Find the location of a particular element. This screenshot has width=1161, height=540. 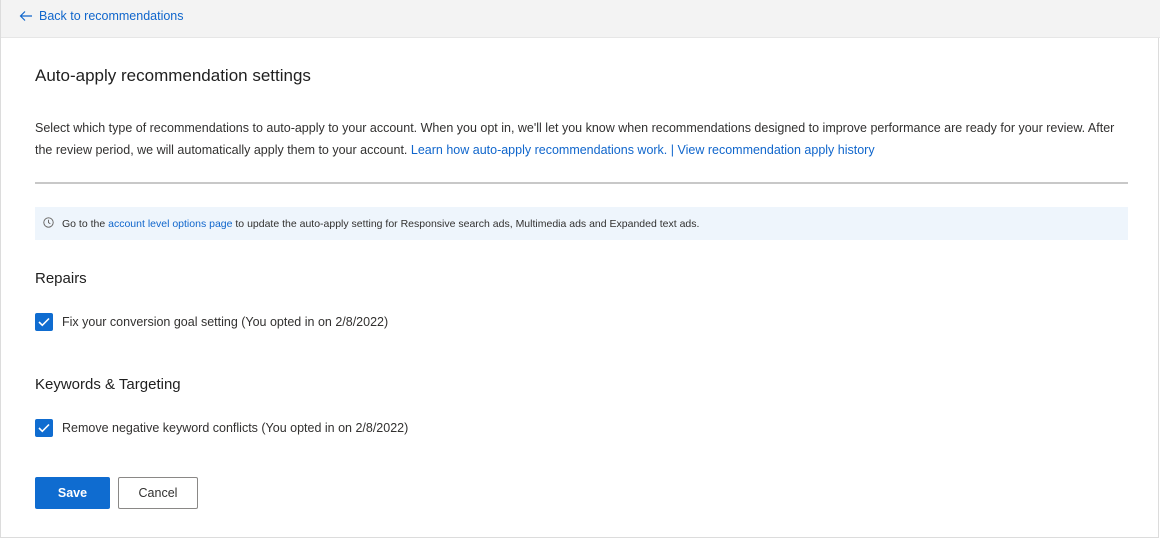

info-prefix: Go to the is located at coordinates (84, 223).